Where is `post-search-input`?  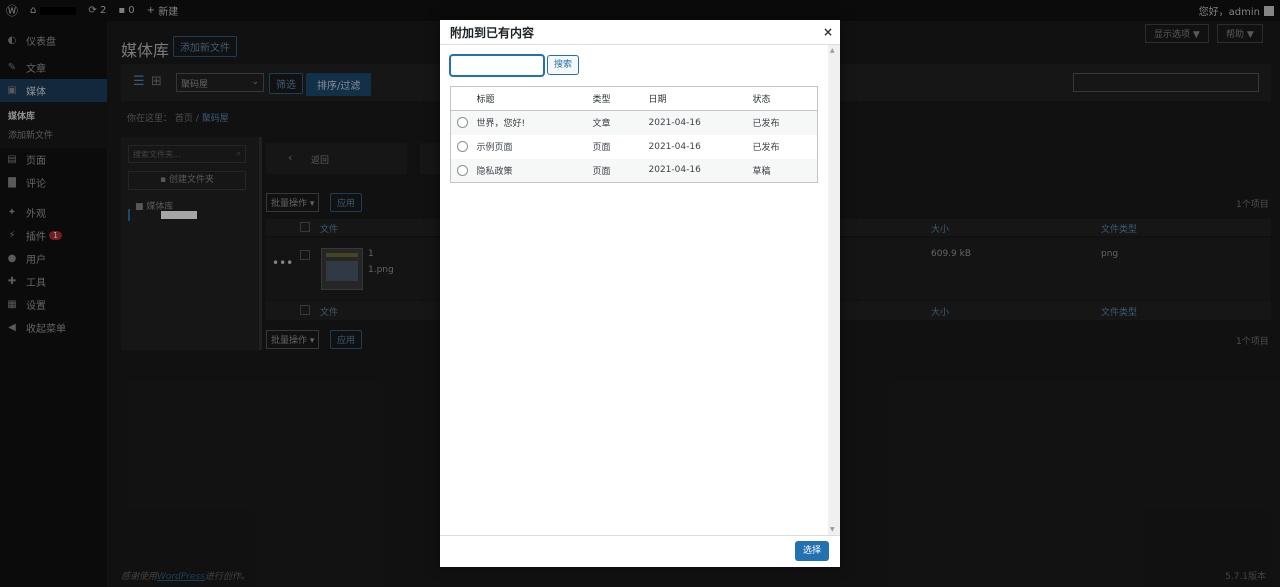 post-search-input is located at coordinates (497, 65).